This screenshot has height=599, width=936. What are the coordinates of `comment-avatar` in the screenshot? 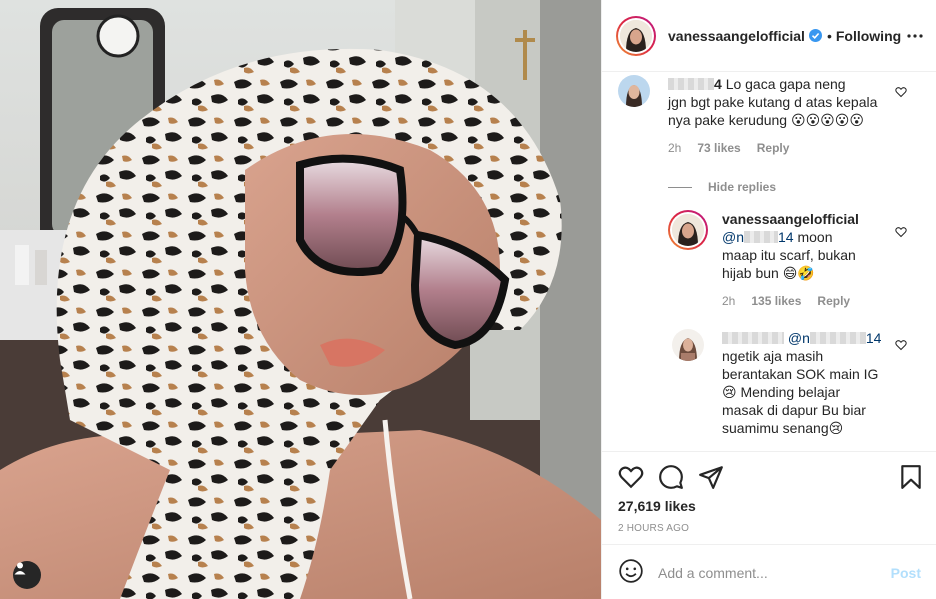 It's located at (634, 91).